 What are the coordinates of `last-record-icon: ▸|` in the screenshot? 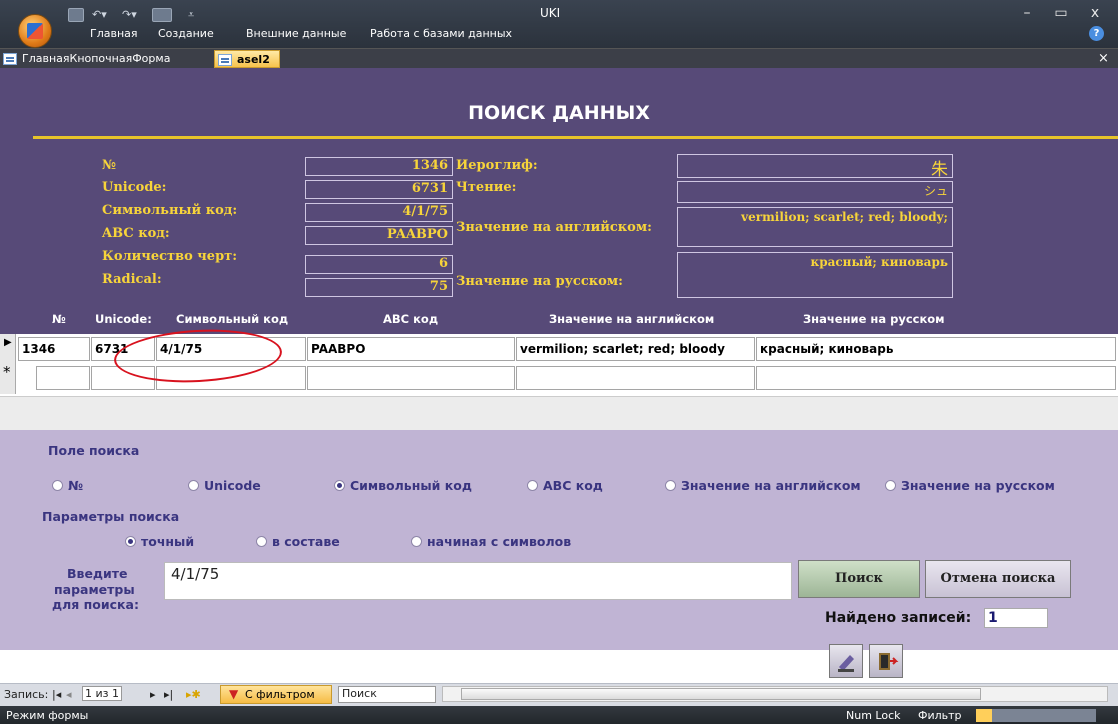 It's located at (173, 694).